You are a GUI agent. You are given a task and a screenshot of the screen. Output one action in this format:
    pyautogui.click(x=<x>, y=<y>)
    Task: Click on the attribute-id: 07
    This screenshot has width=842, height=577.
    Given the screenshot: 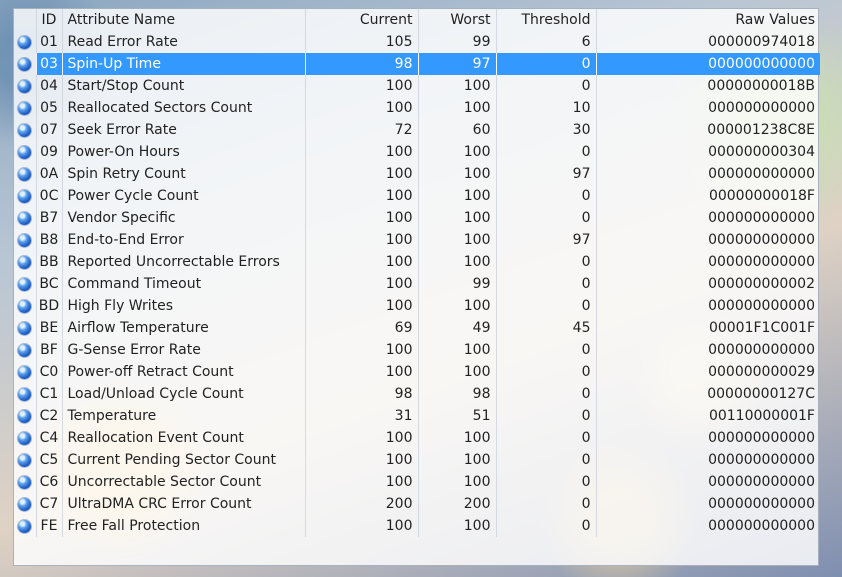 What is the action you would take?
    pyautogui.click(x=49, y=130)
    